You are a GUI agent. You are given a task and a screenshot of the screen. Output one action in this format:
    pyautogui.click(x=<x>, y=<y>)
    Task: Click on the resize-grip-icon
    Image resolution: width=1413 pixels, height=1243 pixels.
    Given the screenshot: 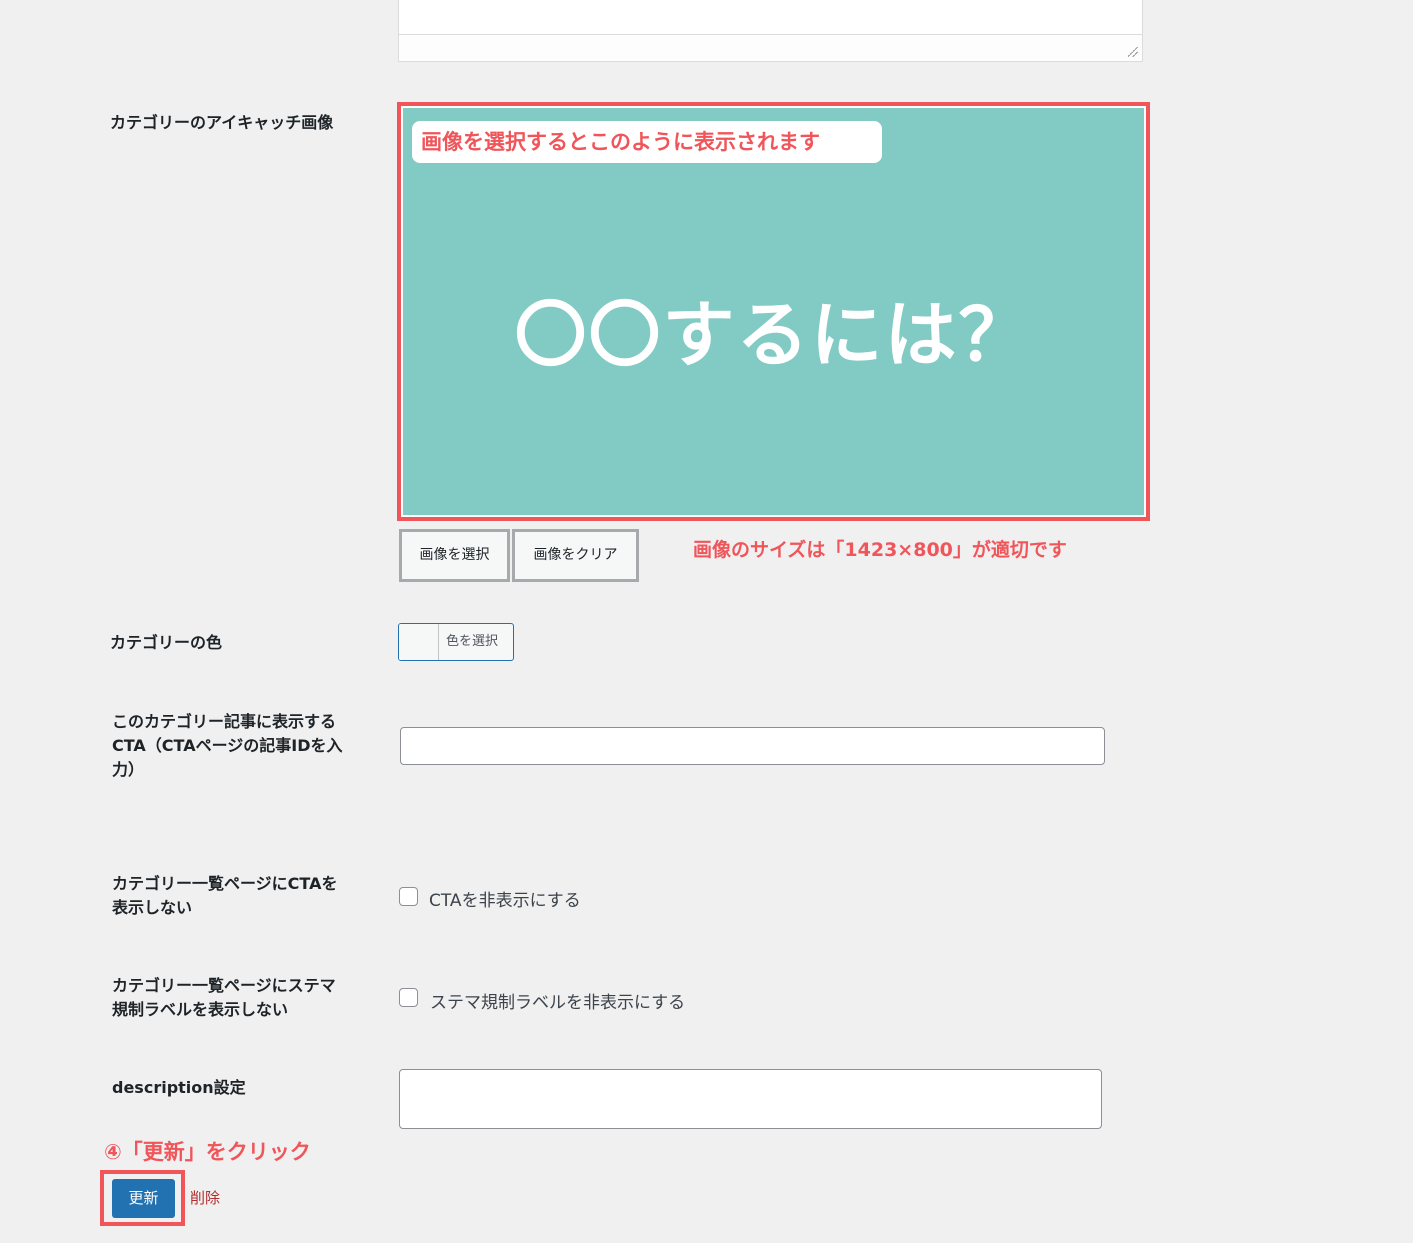 What is the action you would take?
    pyautogui.click(x=1133, y=52)
    